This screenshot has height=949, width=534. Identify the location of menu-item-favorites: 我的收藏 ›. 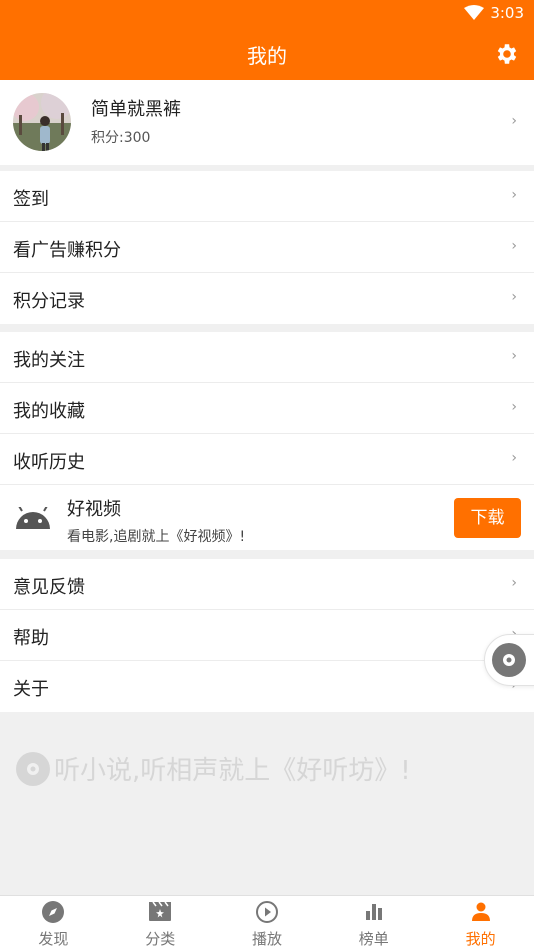
(267, 408).